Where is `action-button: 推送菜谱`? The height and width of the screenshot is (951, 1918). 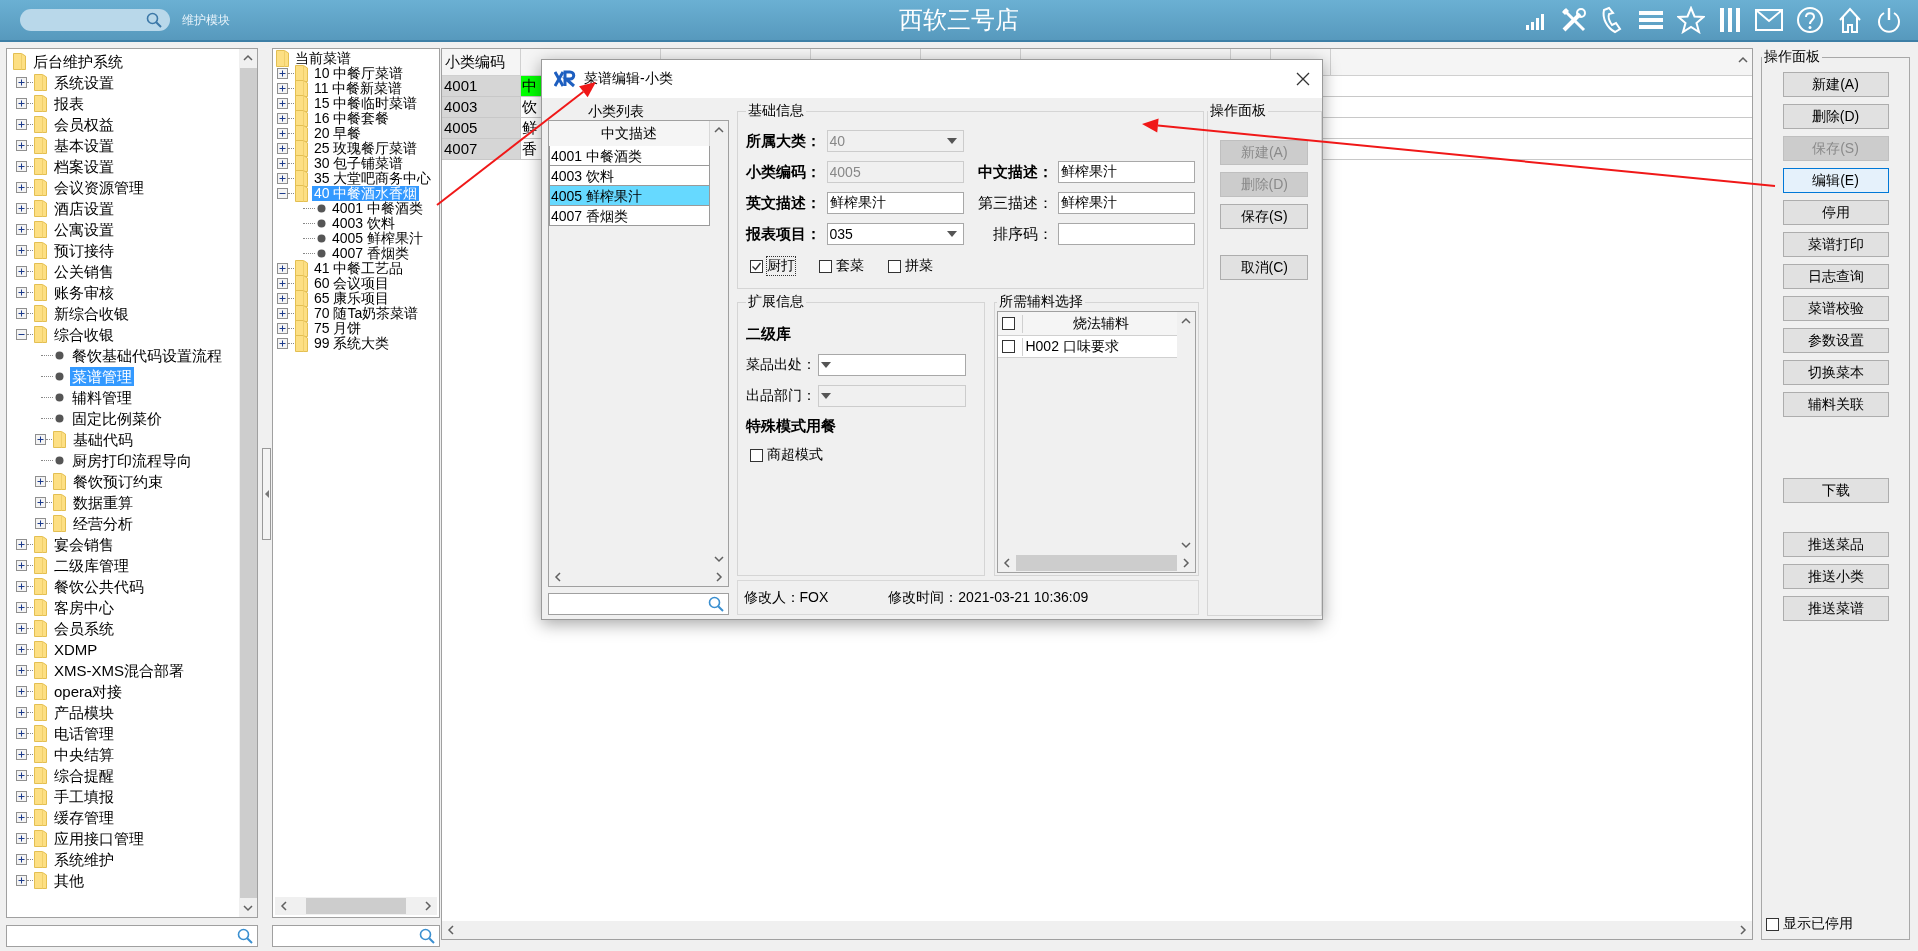 action-button: 推送菜谱 is located at coordinates (1835, 608).